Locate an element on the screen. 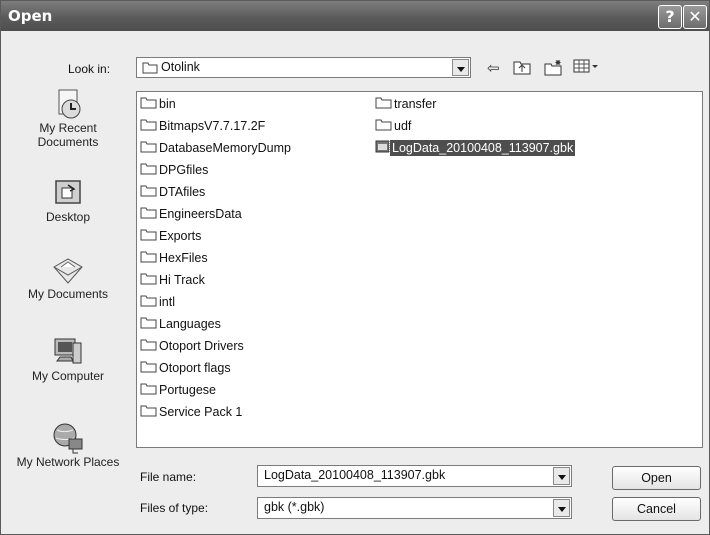 This screenshot has height=535, width=710. folder-item: HexFiles is located at coordinates (175, 259).